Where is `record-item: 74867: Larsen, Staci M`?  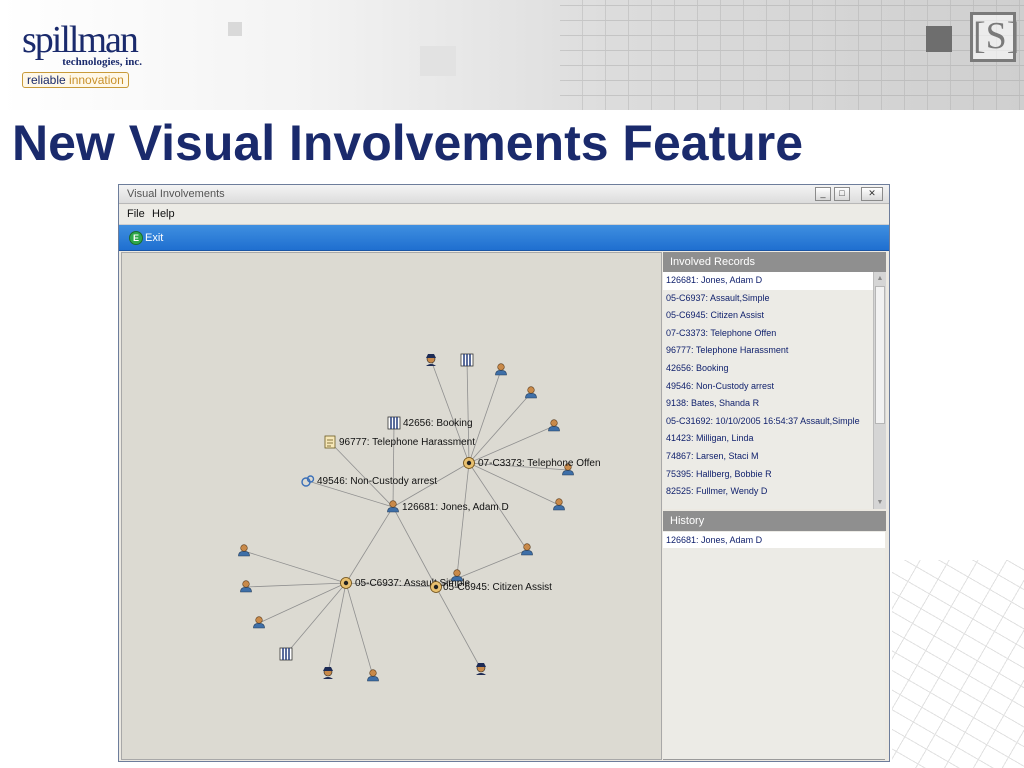
record-item: 74867: Larsen, Staci M is located at coordinates (768, 457).